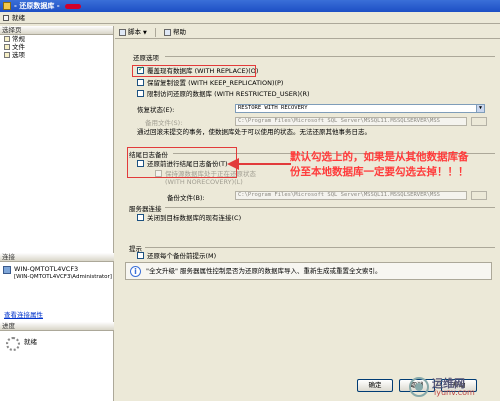 The image size is (500, 401). Describe the element at coordinates (155, 32) in the screenshot. I see `toolbar-separator` at that location.